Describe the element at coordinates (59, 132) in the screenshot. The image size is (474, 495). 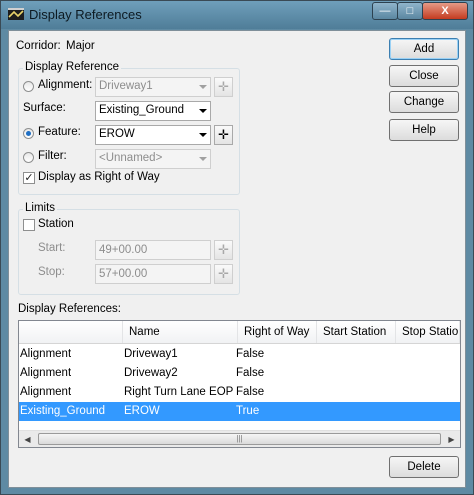
I see `feature-label: Feature:` at that location.